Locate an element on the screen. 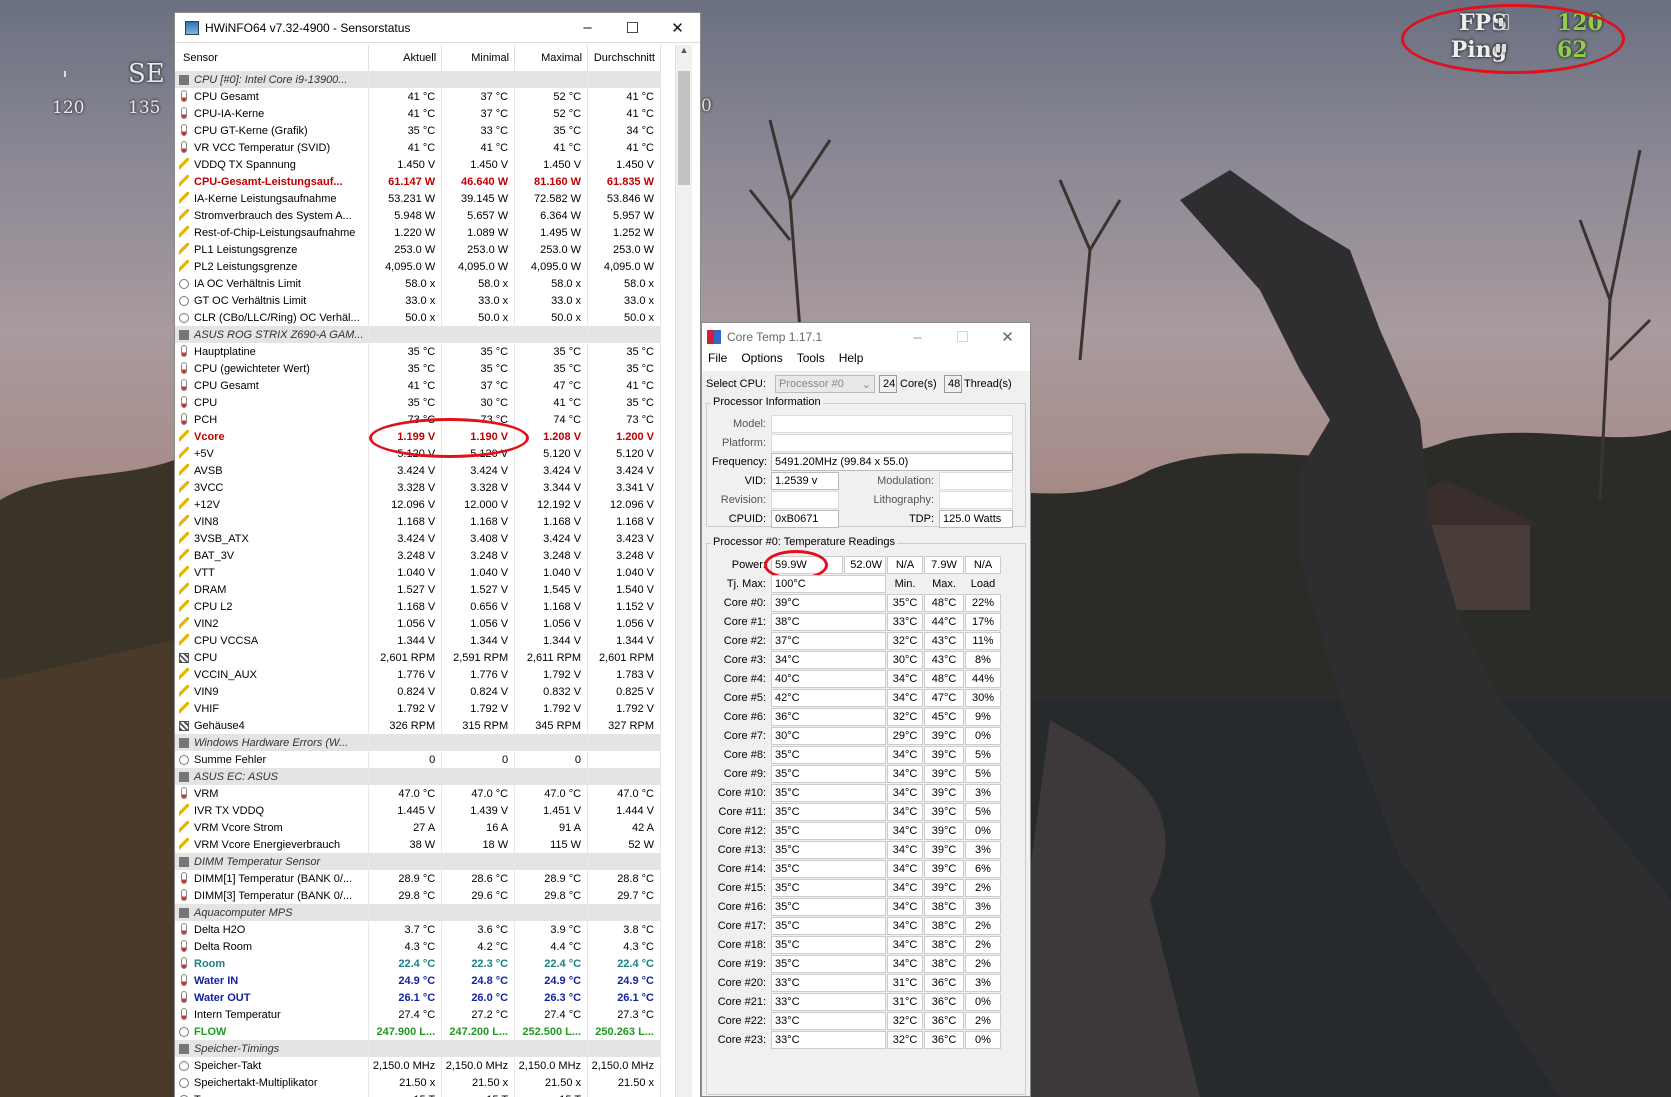 This screenshot has height=1097, width=1671. sensor-row: Room 22.4 °C 22.3 °C 22.4 °C 22.4 °C is located at coordinates (418, 963).